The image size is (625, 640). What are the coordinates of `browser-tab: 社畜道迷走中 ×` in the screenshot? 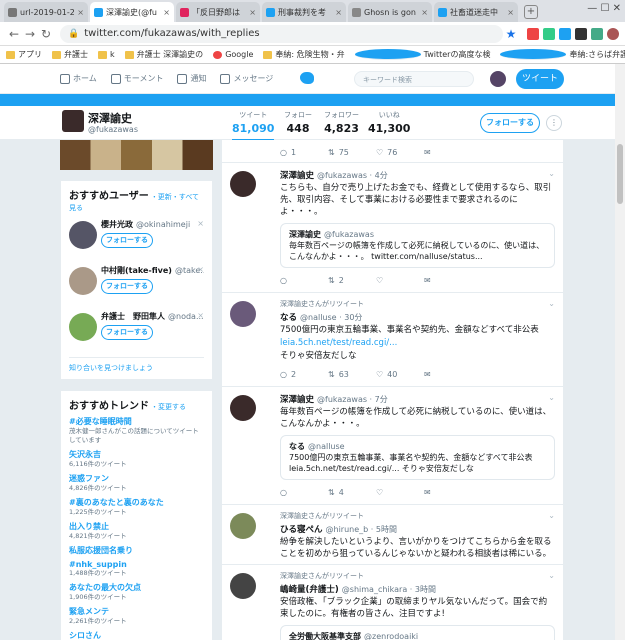 It's located at (476, 12).